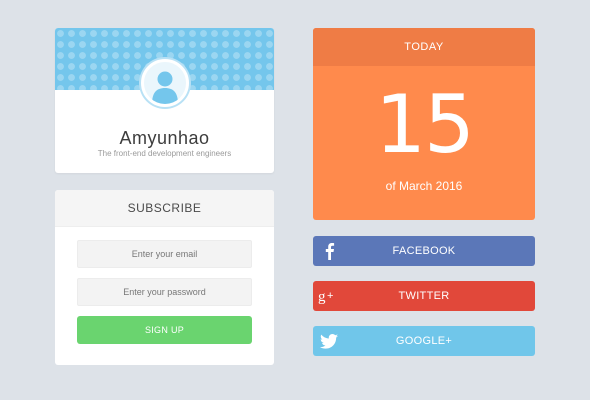 The width and height of the screenshot is (590, 400). I want to click on user-avatar-icon, so click(165, 83).